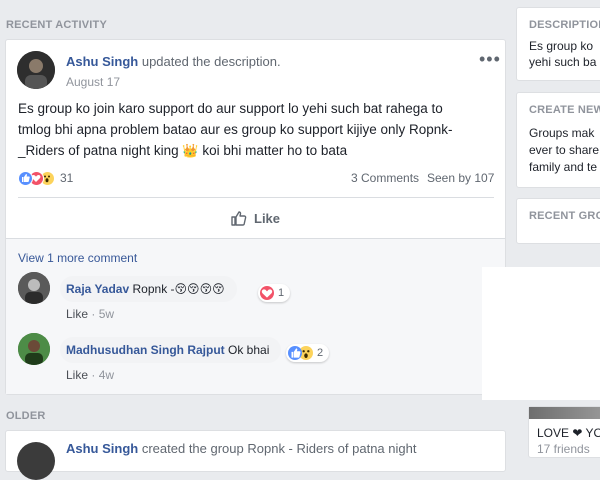  Describe the element at coordinates (97, 289) in the screenshot. I see `comment-author-name: Raja Yadav` at that location.